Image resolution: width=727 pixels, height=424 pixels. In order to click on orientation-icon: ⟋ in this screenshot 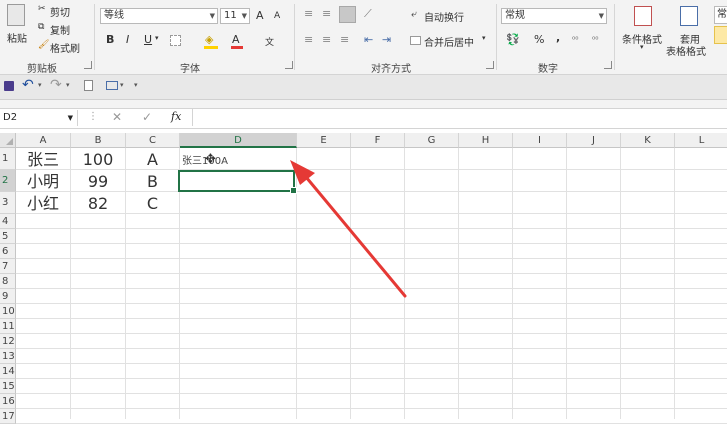, I will do `click(368, 14)`.